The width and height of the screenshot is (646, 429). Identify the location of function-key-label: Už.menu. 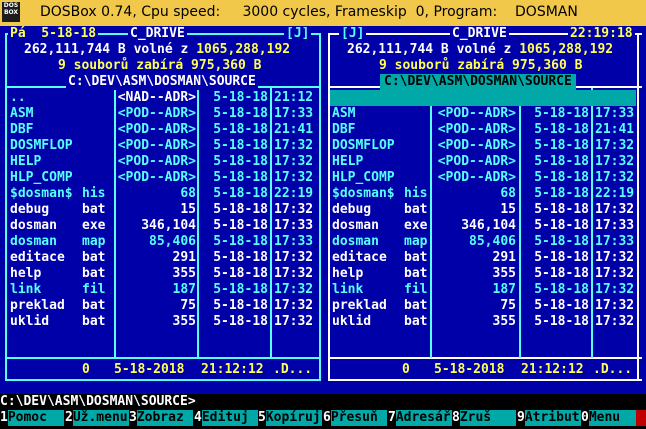
(100, 418).